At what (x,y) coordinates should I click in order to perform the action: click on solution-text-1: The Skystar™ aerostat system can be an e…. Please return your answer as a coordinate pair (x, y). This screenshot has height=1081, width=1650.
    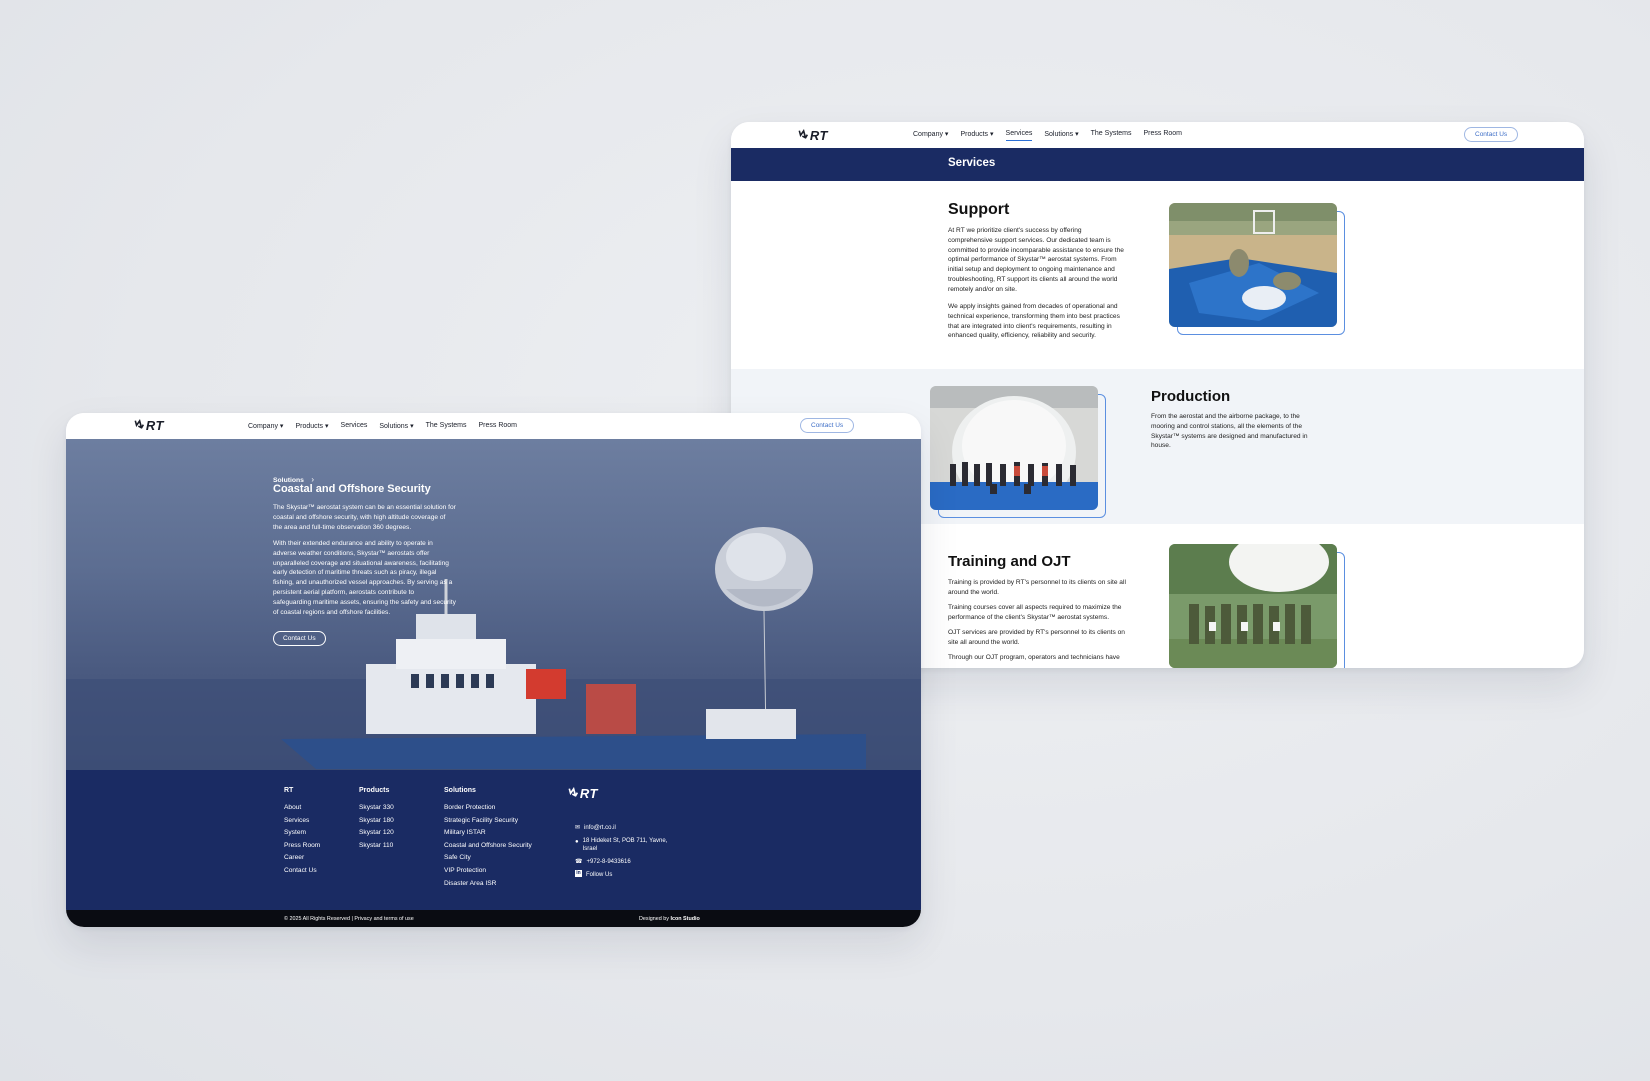
    Looking at the image, I should click on (364, 517).